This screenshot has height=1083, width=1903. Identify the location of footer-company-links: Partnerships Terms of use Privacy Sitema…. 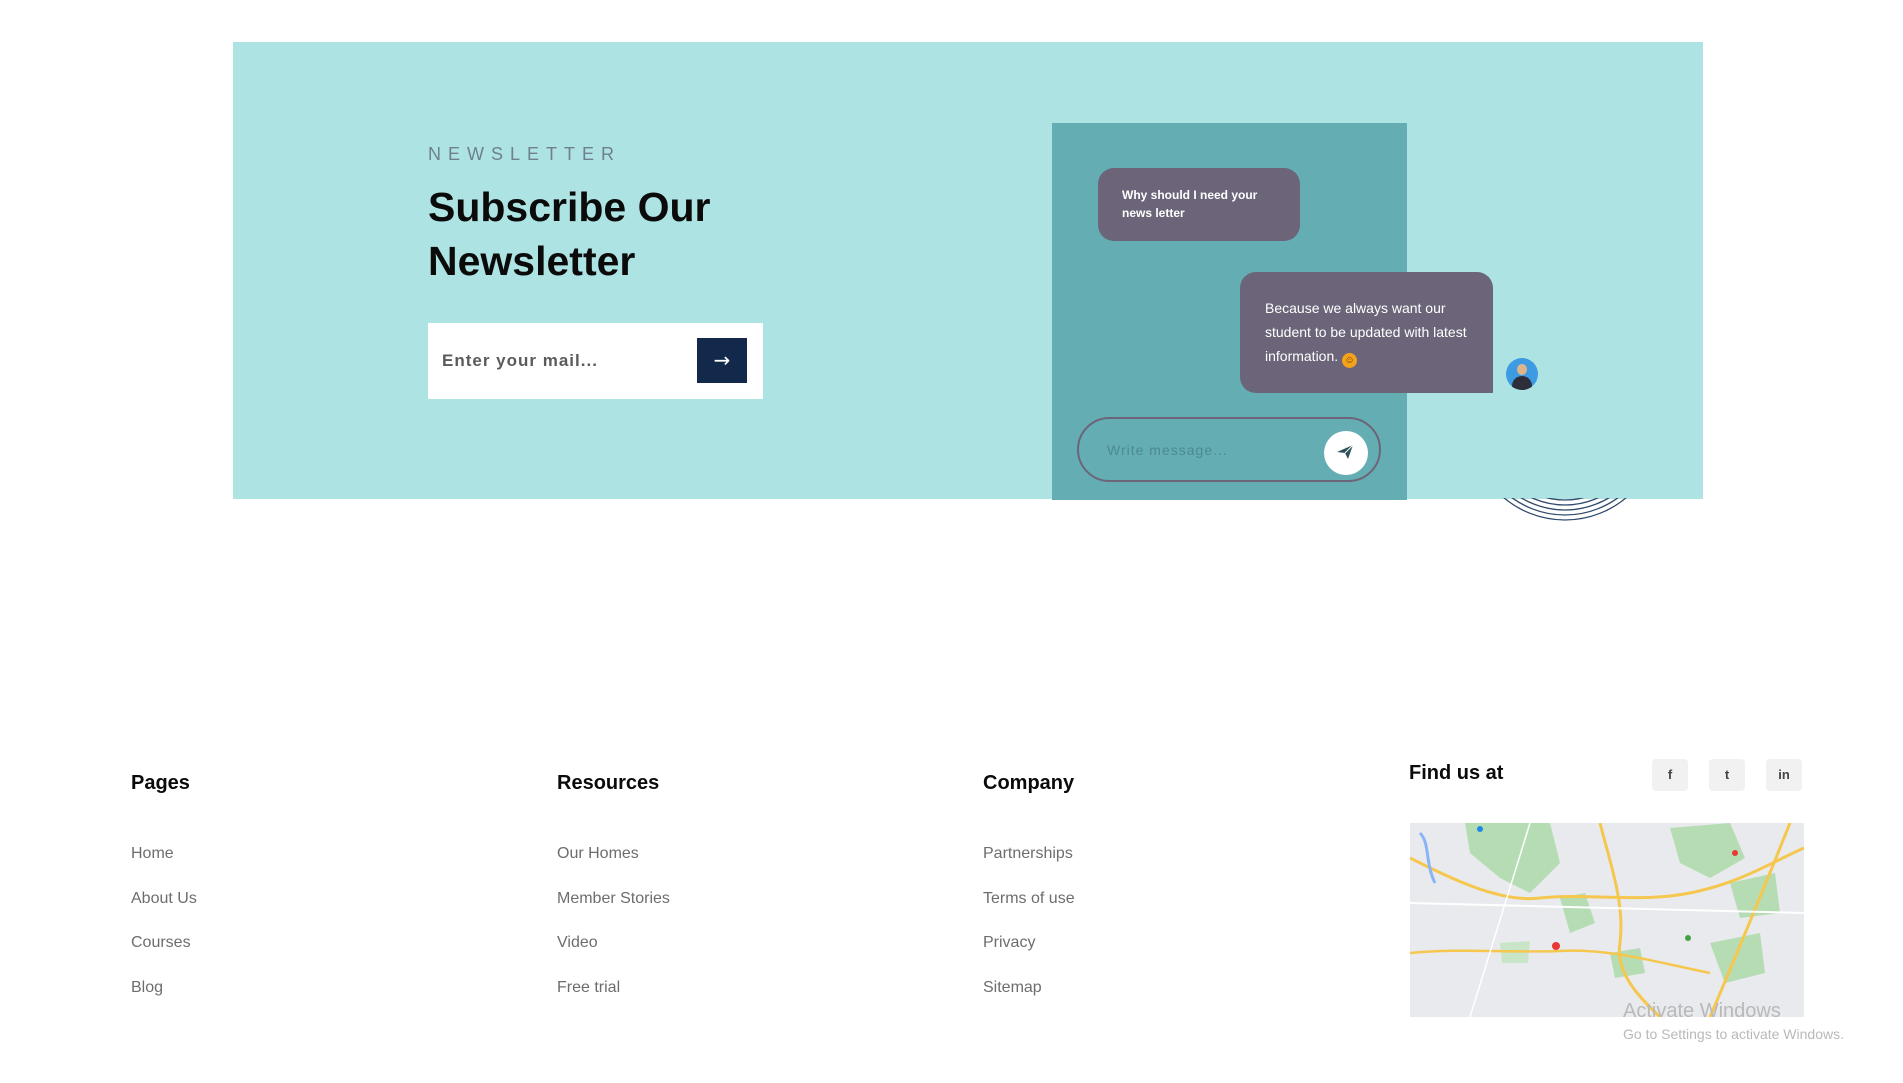
(1029, 934).